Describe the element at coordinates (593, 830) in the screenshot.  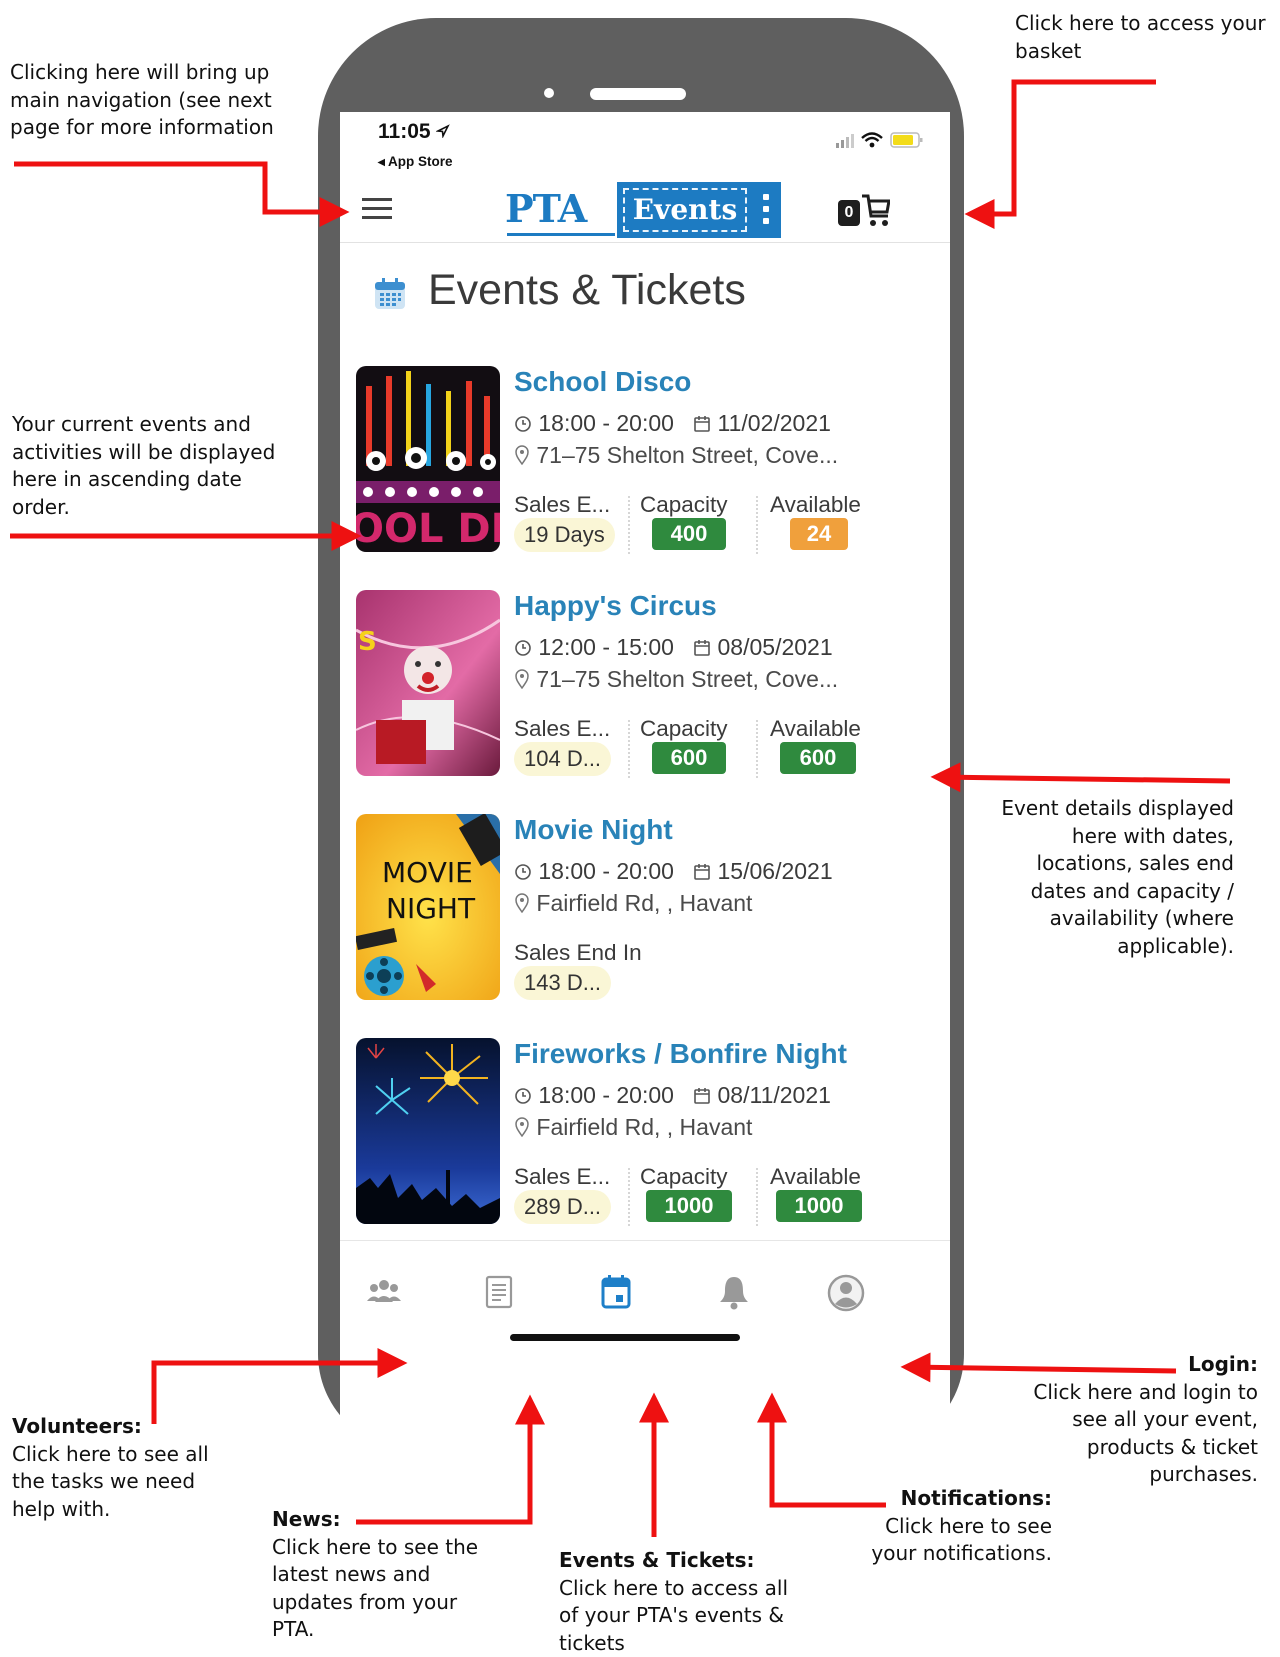
I see `event-title: Movie Night` at that location.